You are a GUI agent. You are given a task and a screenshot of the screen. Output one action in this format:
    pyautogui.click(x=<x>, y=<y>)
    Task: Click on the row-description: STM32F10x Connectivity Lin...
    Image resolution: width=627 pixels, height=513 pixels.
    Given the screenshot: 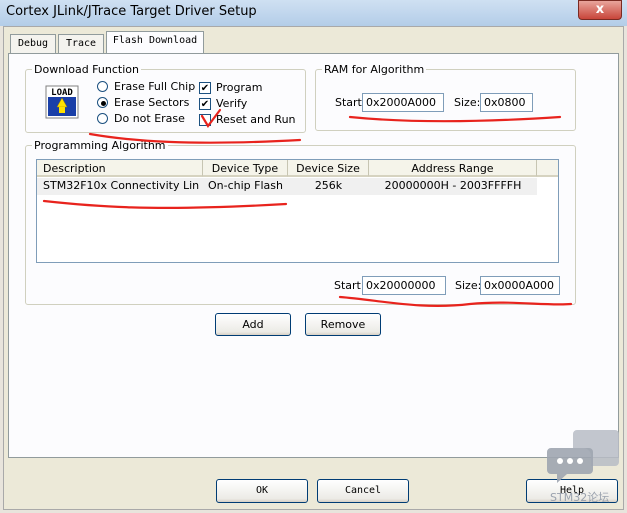 What is the action you would take?
    pyautogui.click(x=121, y=185)
    